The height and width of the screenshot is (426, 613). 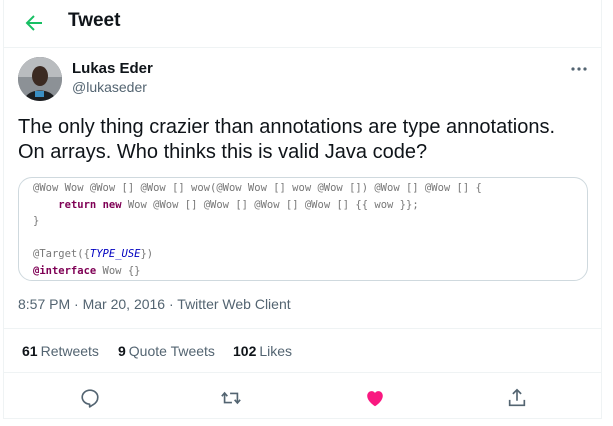 What do you see at coordinates (65, 270) in the screenshot?
I see `code-keyword: @interface` at bounding box center [65, 270].